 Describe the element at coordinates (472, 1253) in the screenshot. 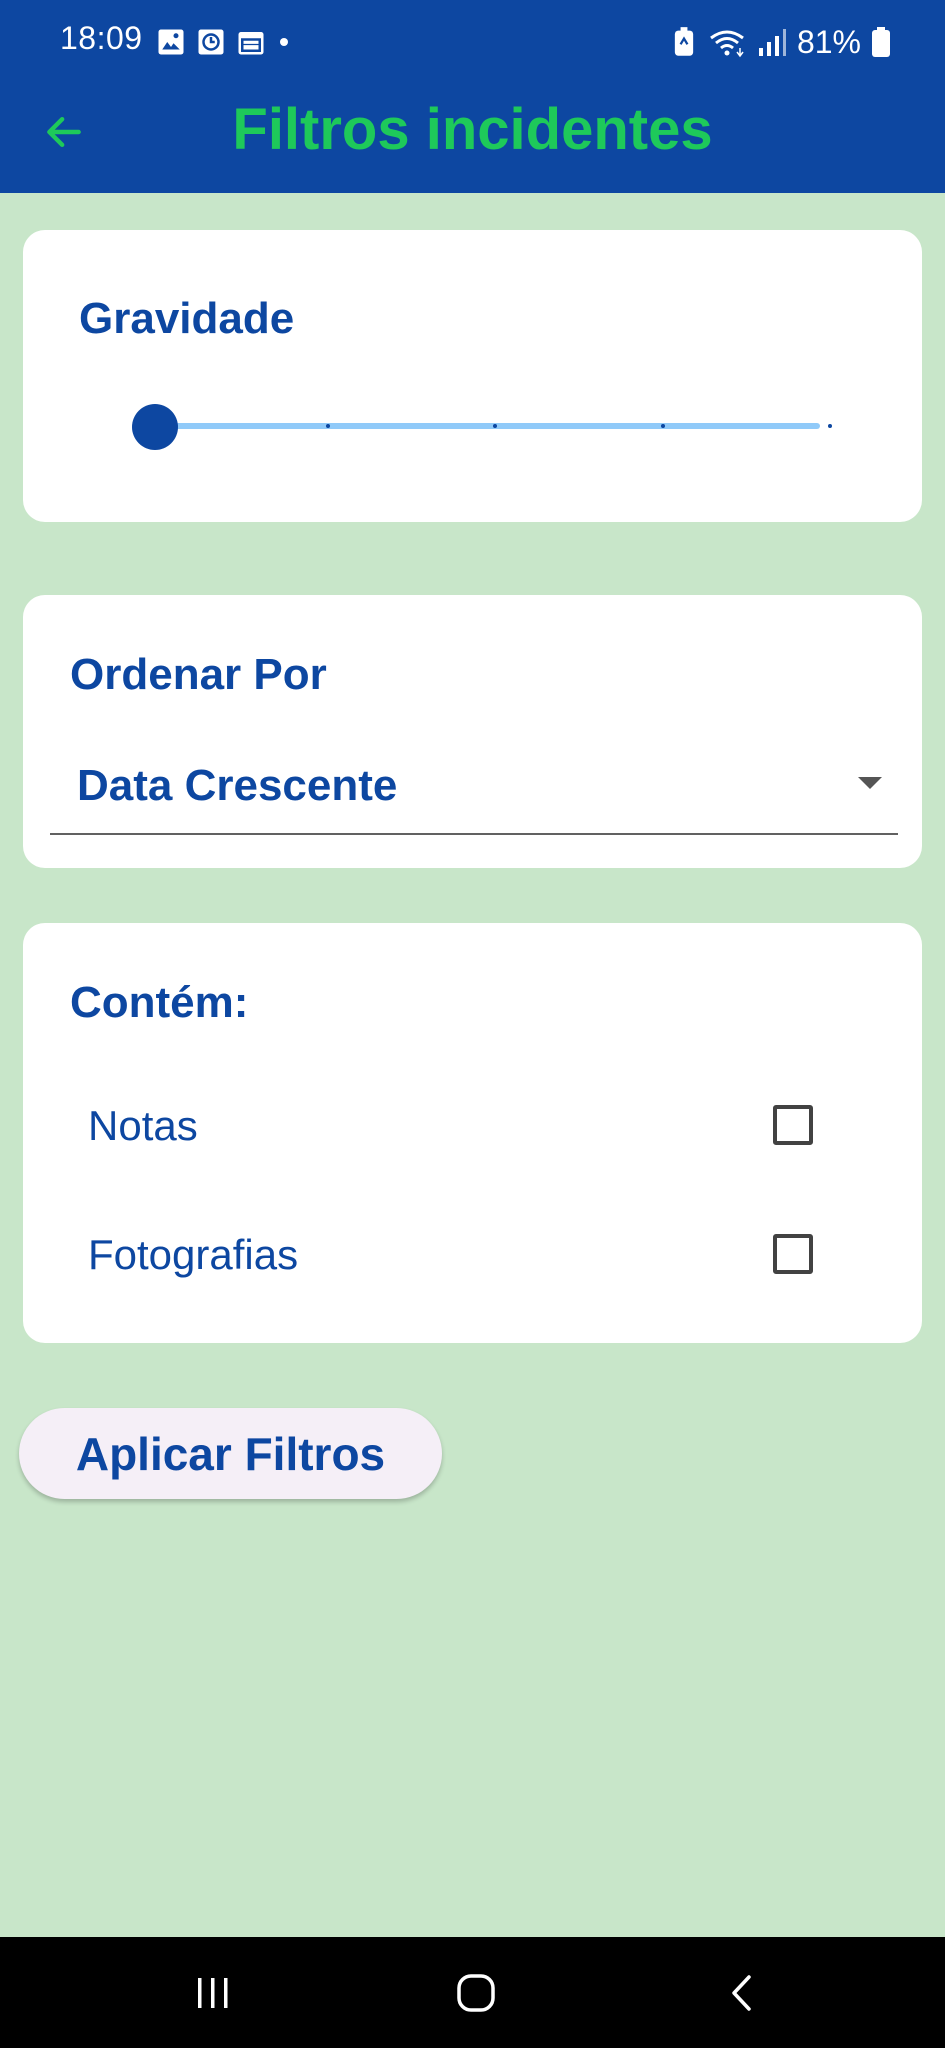

I see `checkbox-row-fotografias: Fotografias` at that location.